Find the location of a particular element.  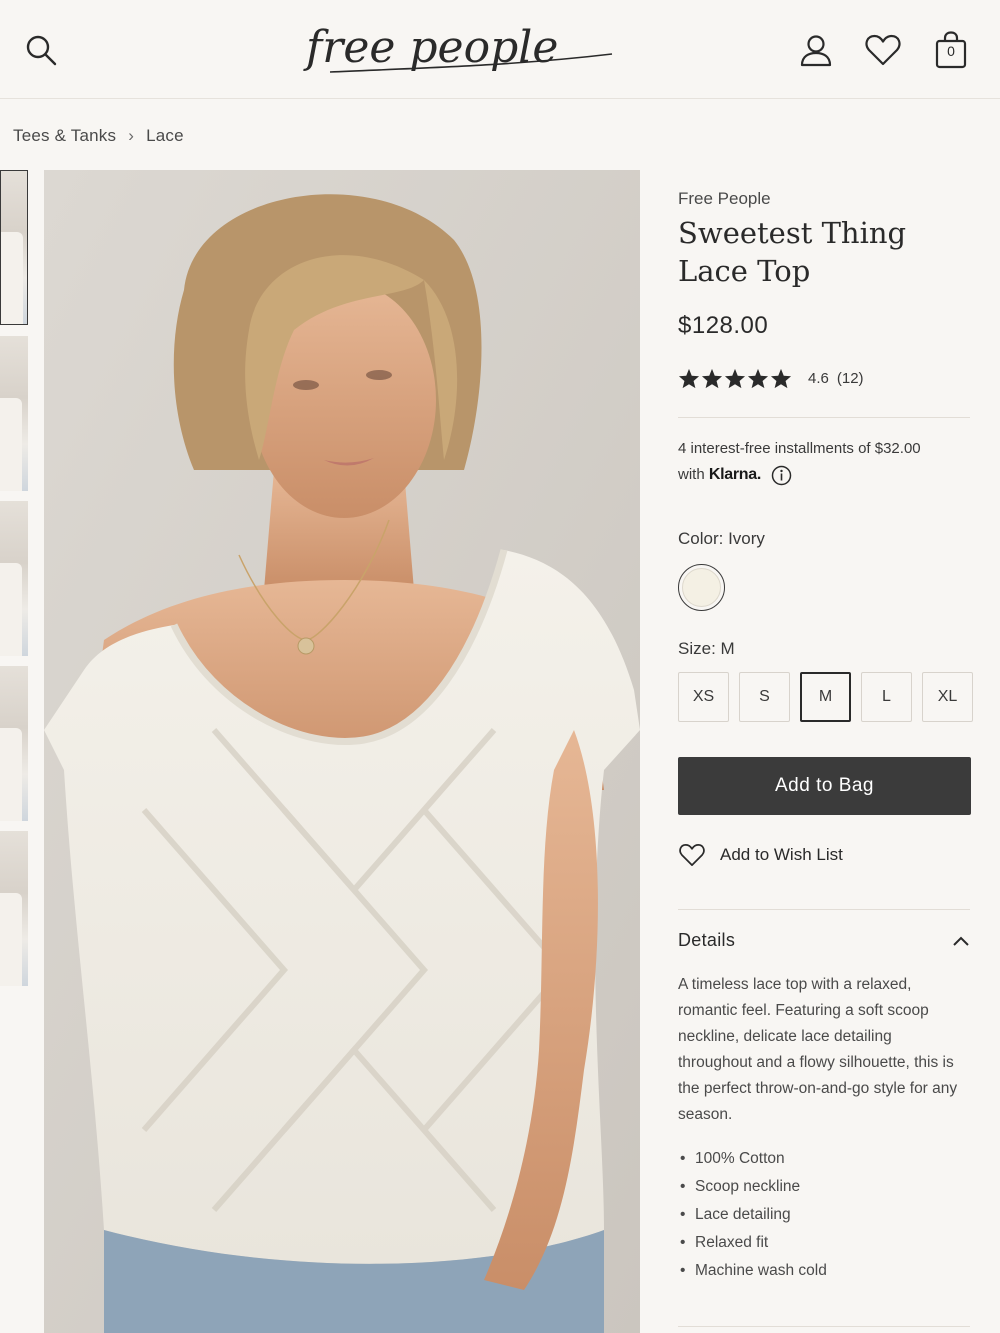

svg-text: free people is located at coordinates (430, 47).